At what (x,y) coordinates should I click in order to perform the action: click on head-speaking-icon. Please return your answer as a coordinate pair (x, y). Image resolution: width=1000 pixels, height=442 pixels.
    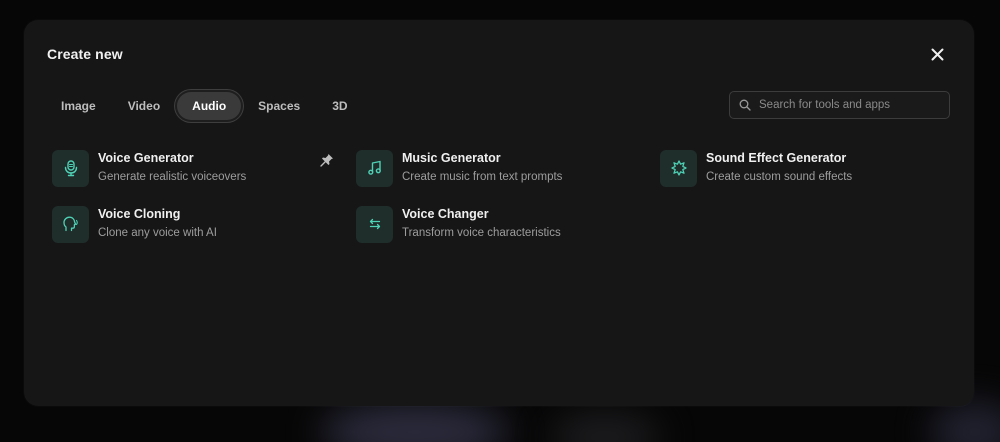
    Looking at the image, I should click on (70, 224).